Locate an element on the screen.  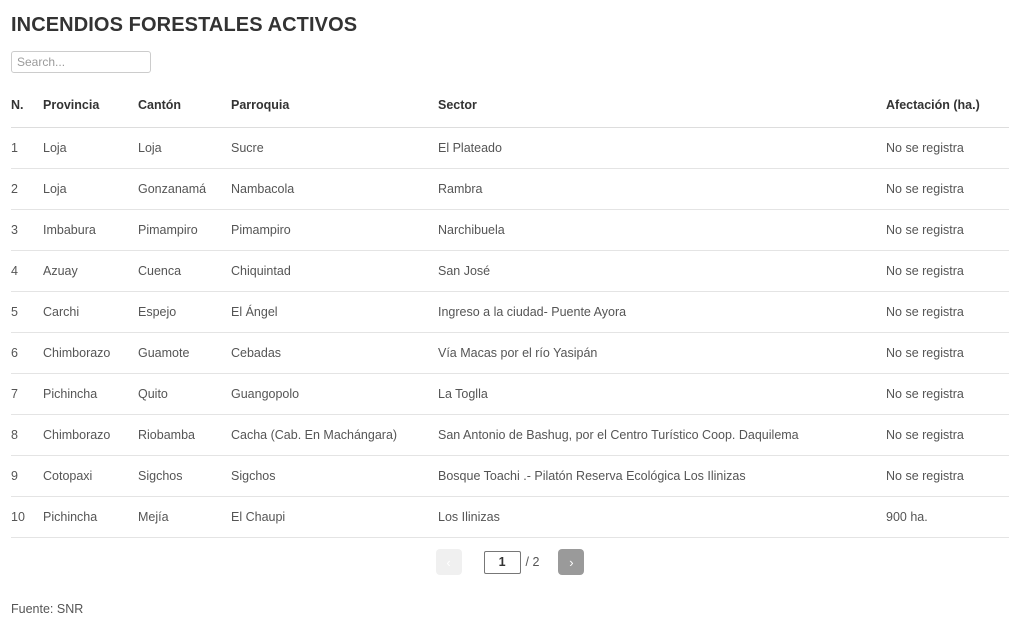
cell-n: 5 is located at coordinates (27, 312).